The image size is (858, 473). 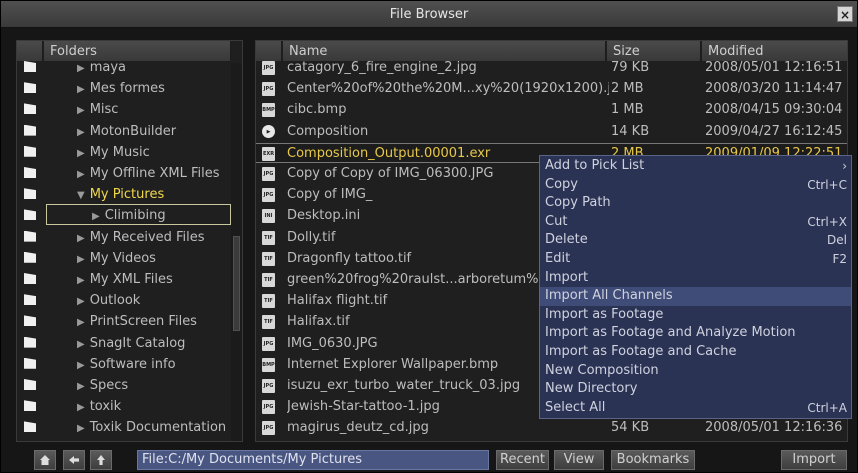 What do you see at coordinates (556, 221) in the screenshot?
I see `menu-item-label: Cut` at bounding box center [556, 221].